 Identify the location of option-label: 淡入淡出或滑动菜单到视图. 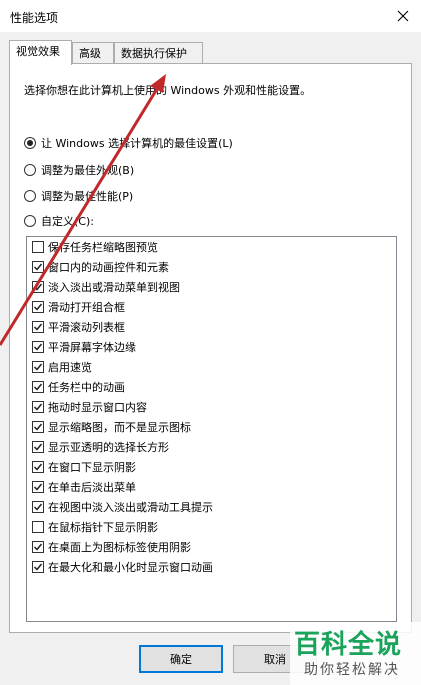
(114, 287).